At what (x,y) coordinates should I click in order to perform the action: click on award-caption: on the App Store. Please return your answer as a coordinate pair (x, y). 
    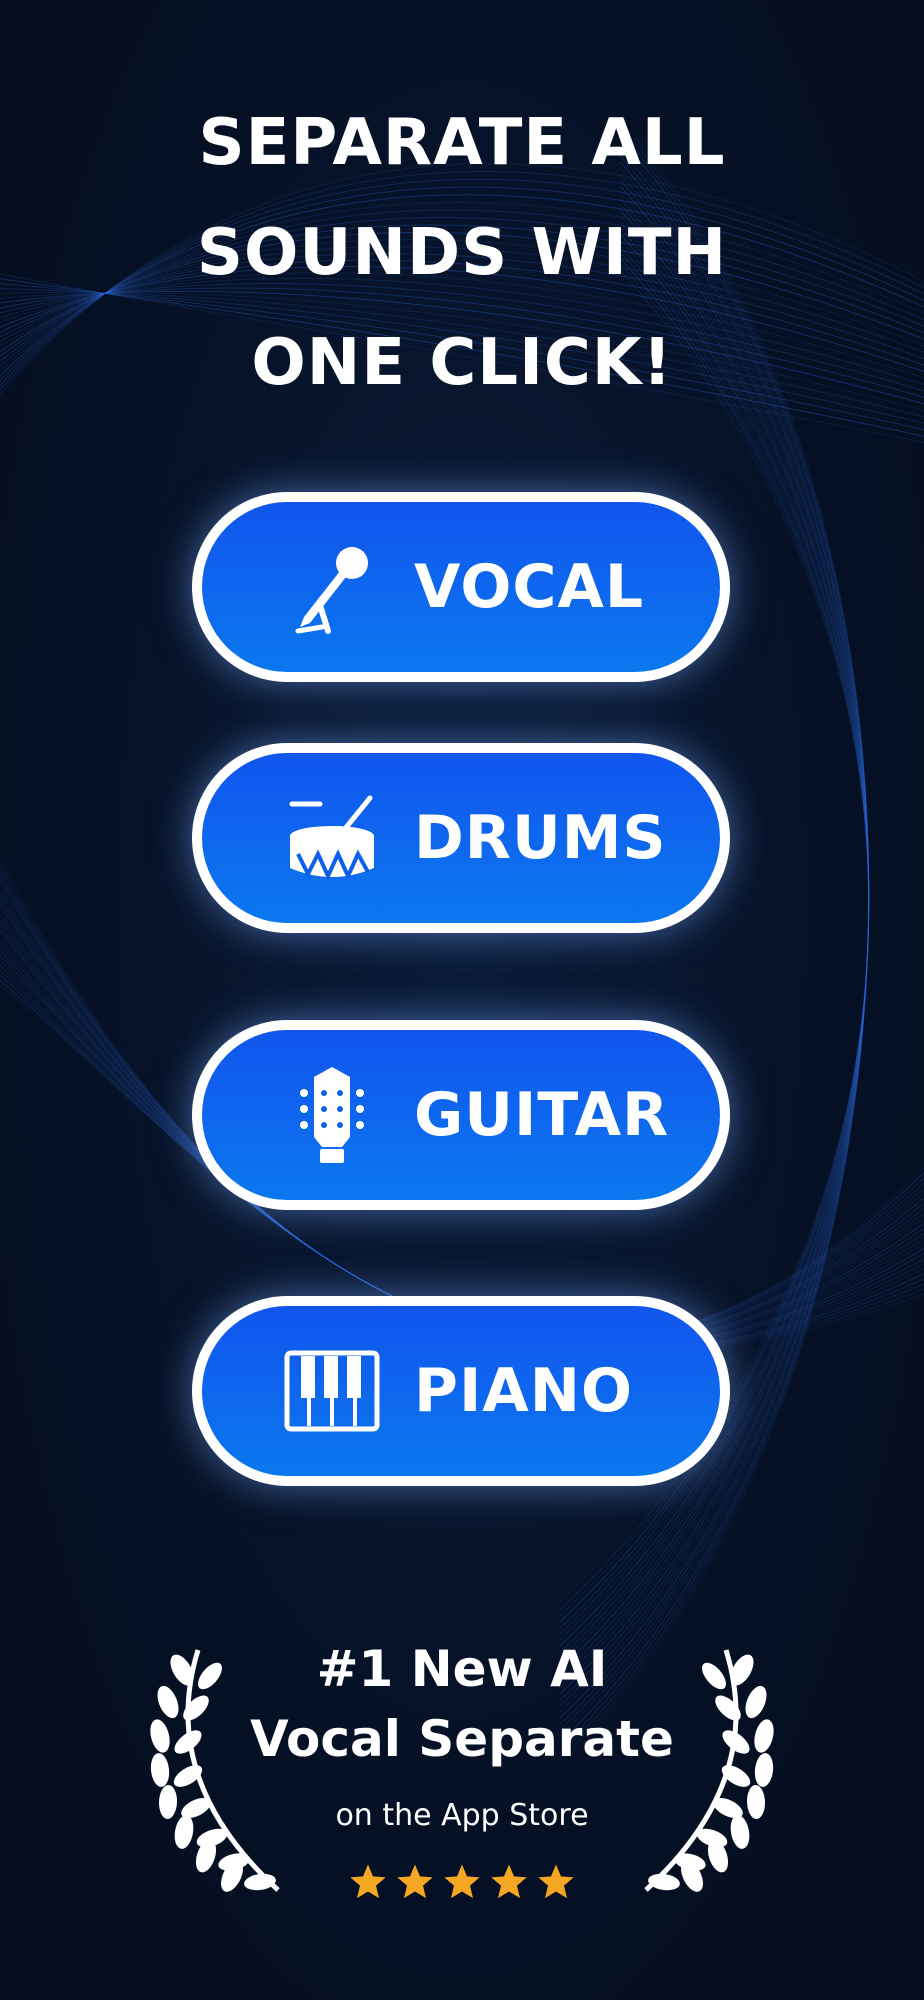
    Looking at the image, I should click on (462, 1815).